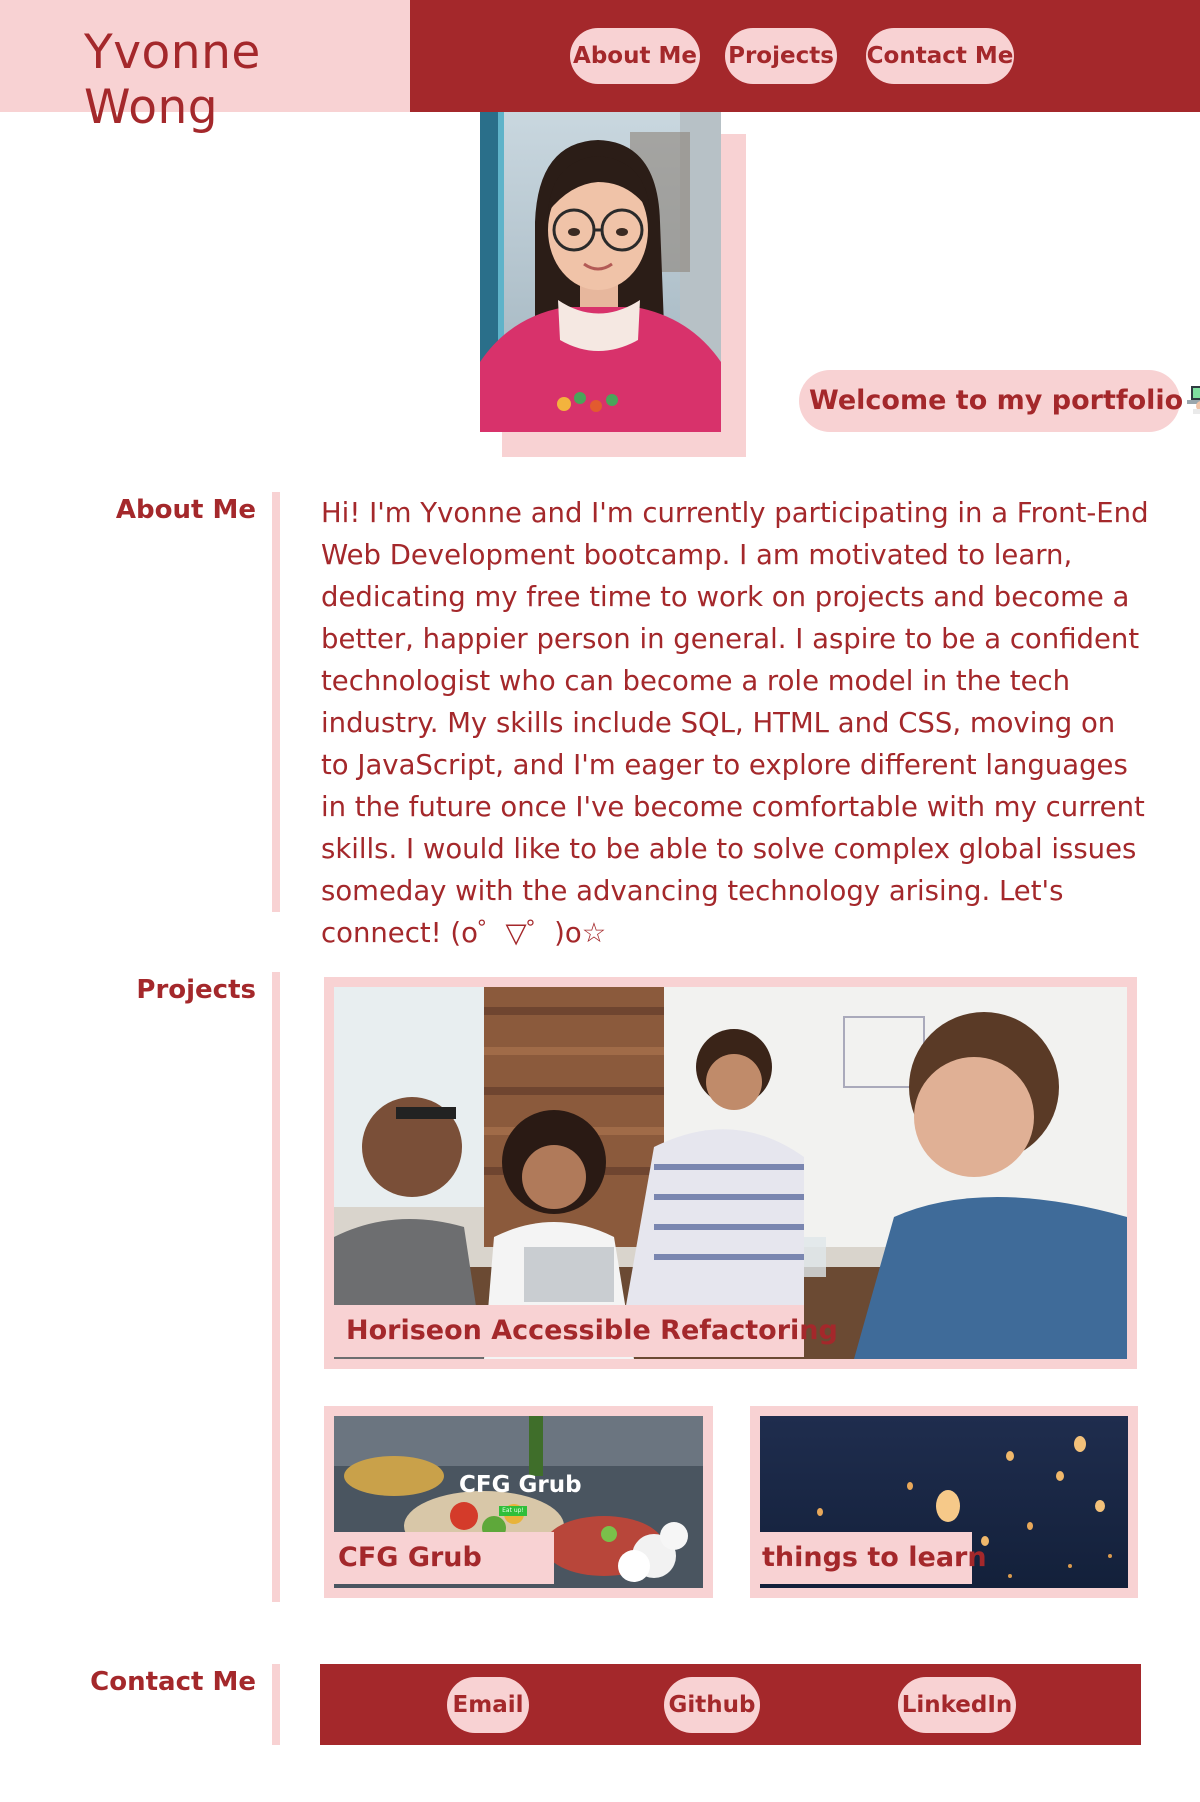 The image size is (1200, 1802). What do you see at coordinates (444, 1558) in the screenshot?
I see `cfg-grub-caption: CFG Grub` at bounding box center [444, 1558].